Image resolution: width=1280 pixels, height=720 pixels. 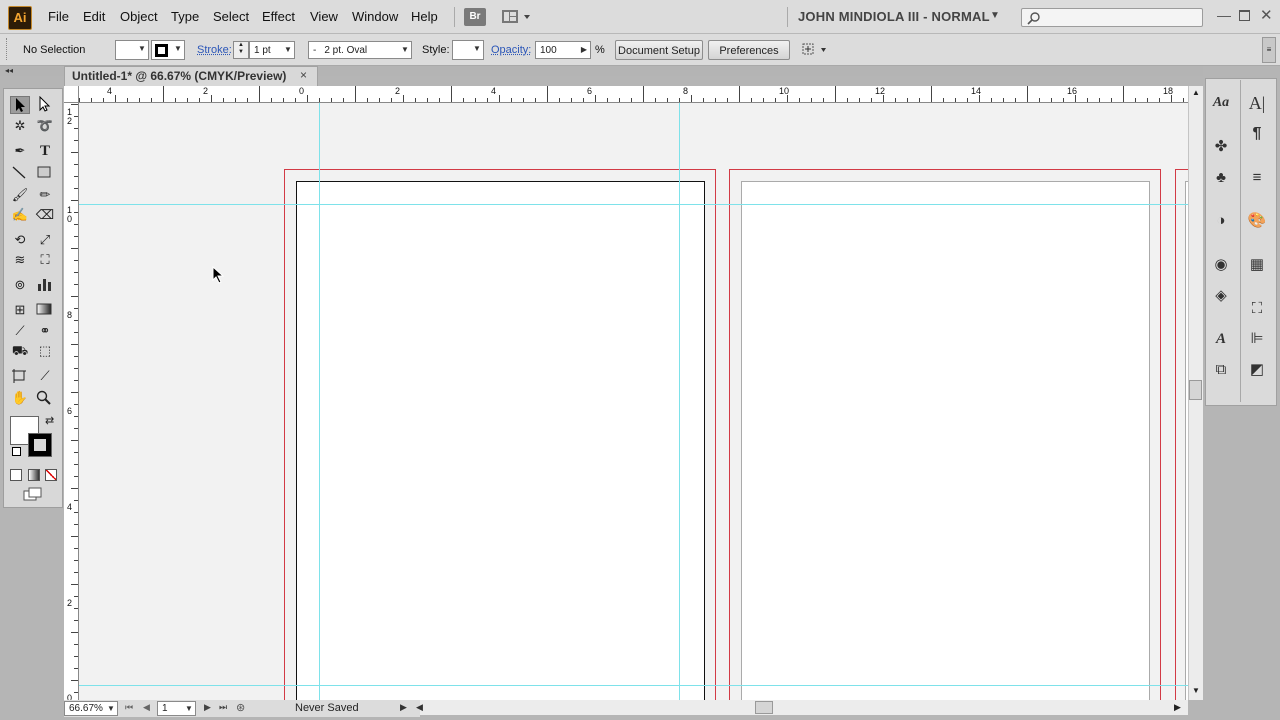 What do you see at coordinates (1257, 103) in the screenshot?
I see `paragraph-styles-panel-icon: A|` at bounding box center [1257, 103].